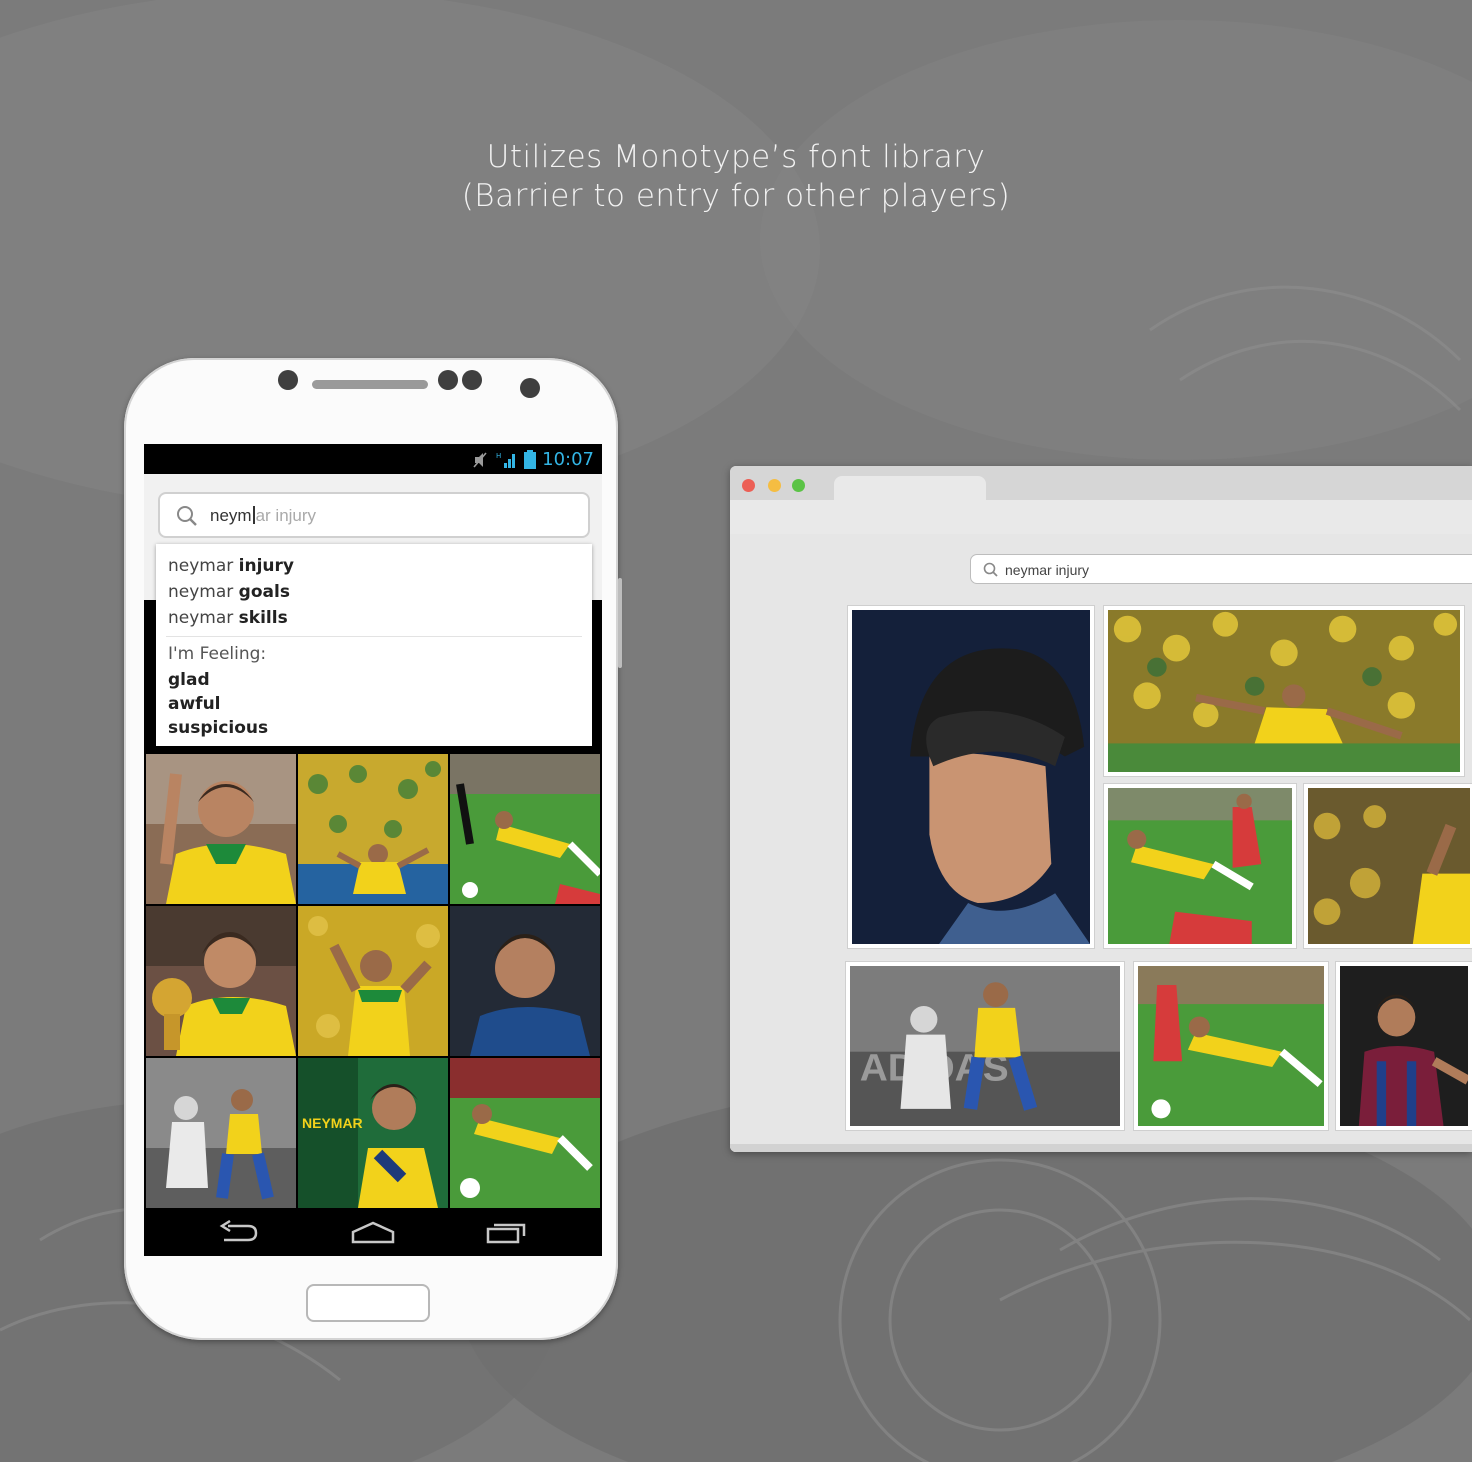 The width and height of the screenshot is (1472, 1462). I want to click on autocomplete-ghost-text: ar injury, so click(286, 515).